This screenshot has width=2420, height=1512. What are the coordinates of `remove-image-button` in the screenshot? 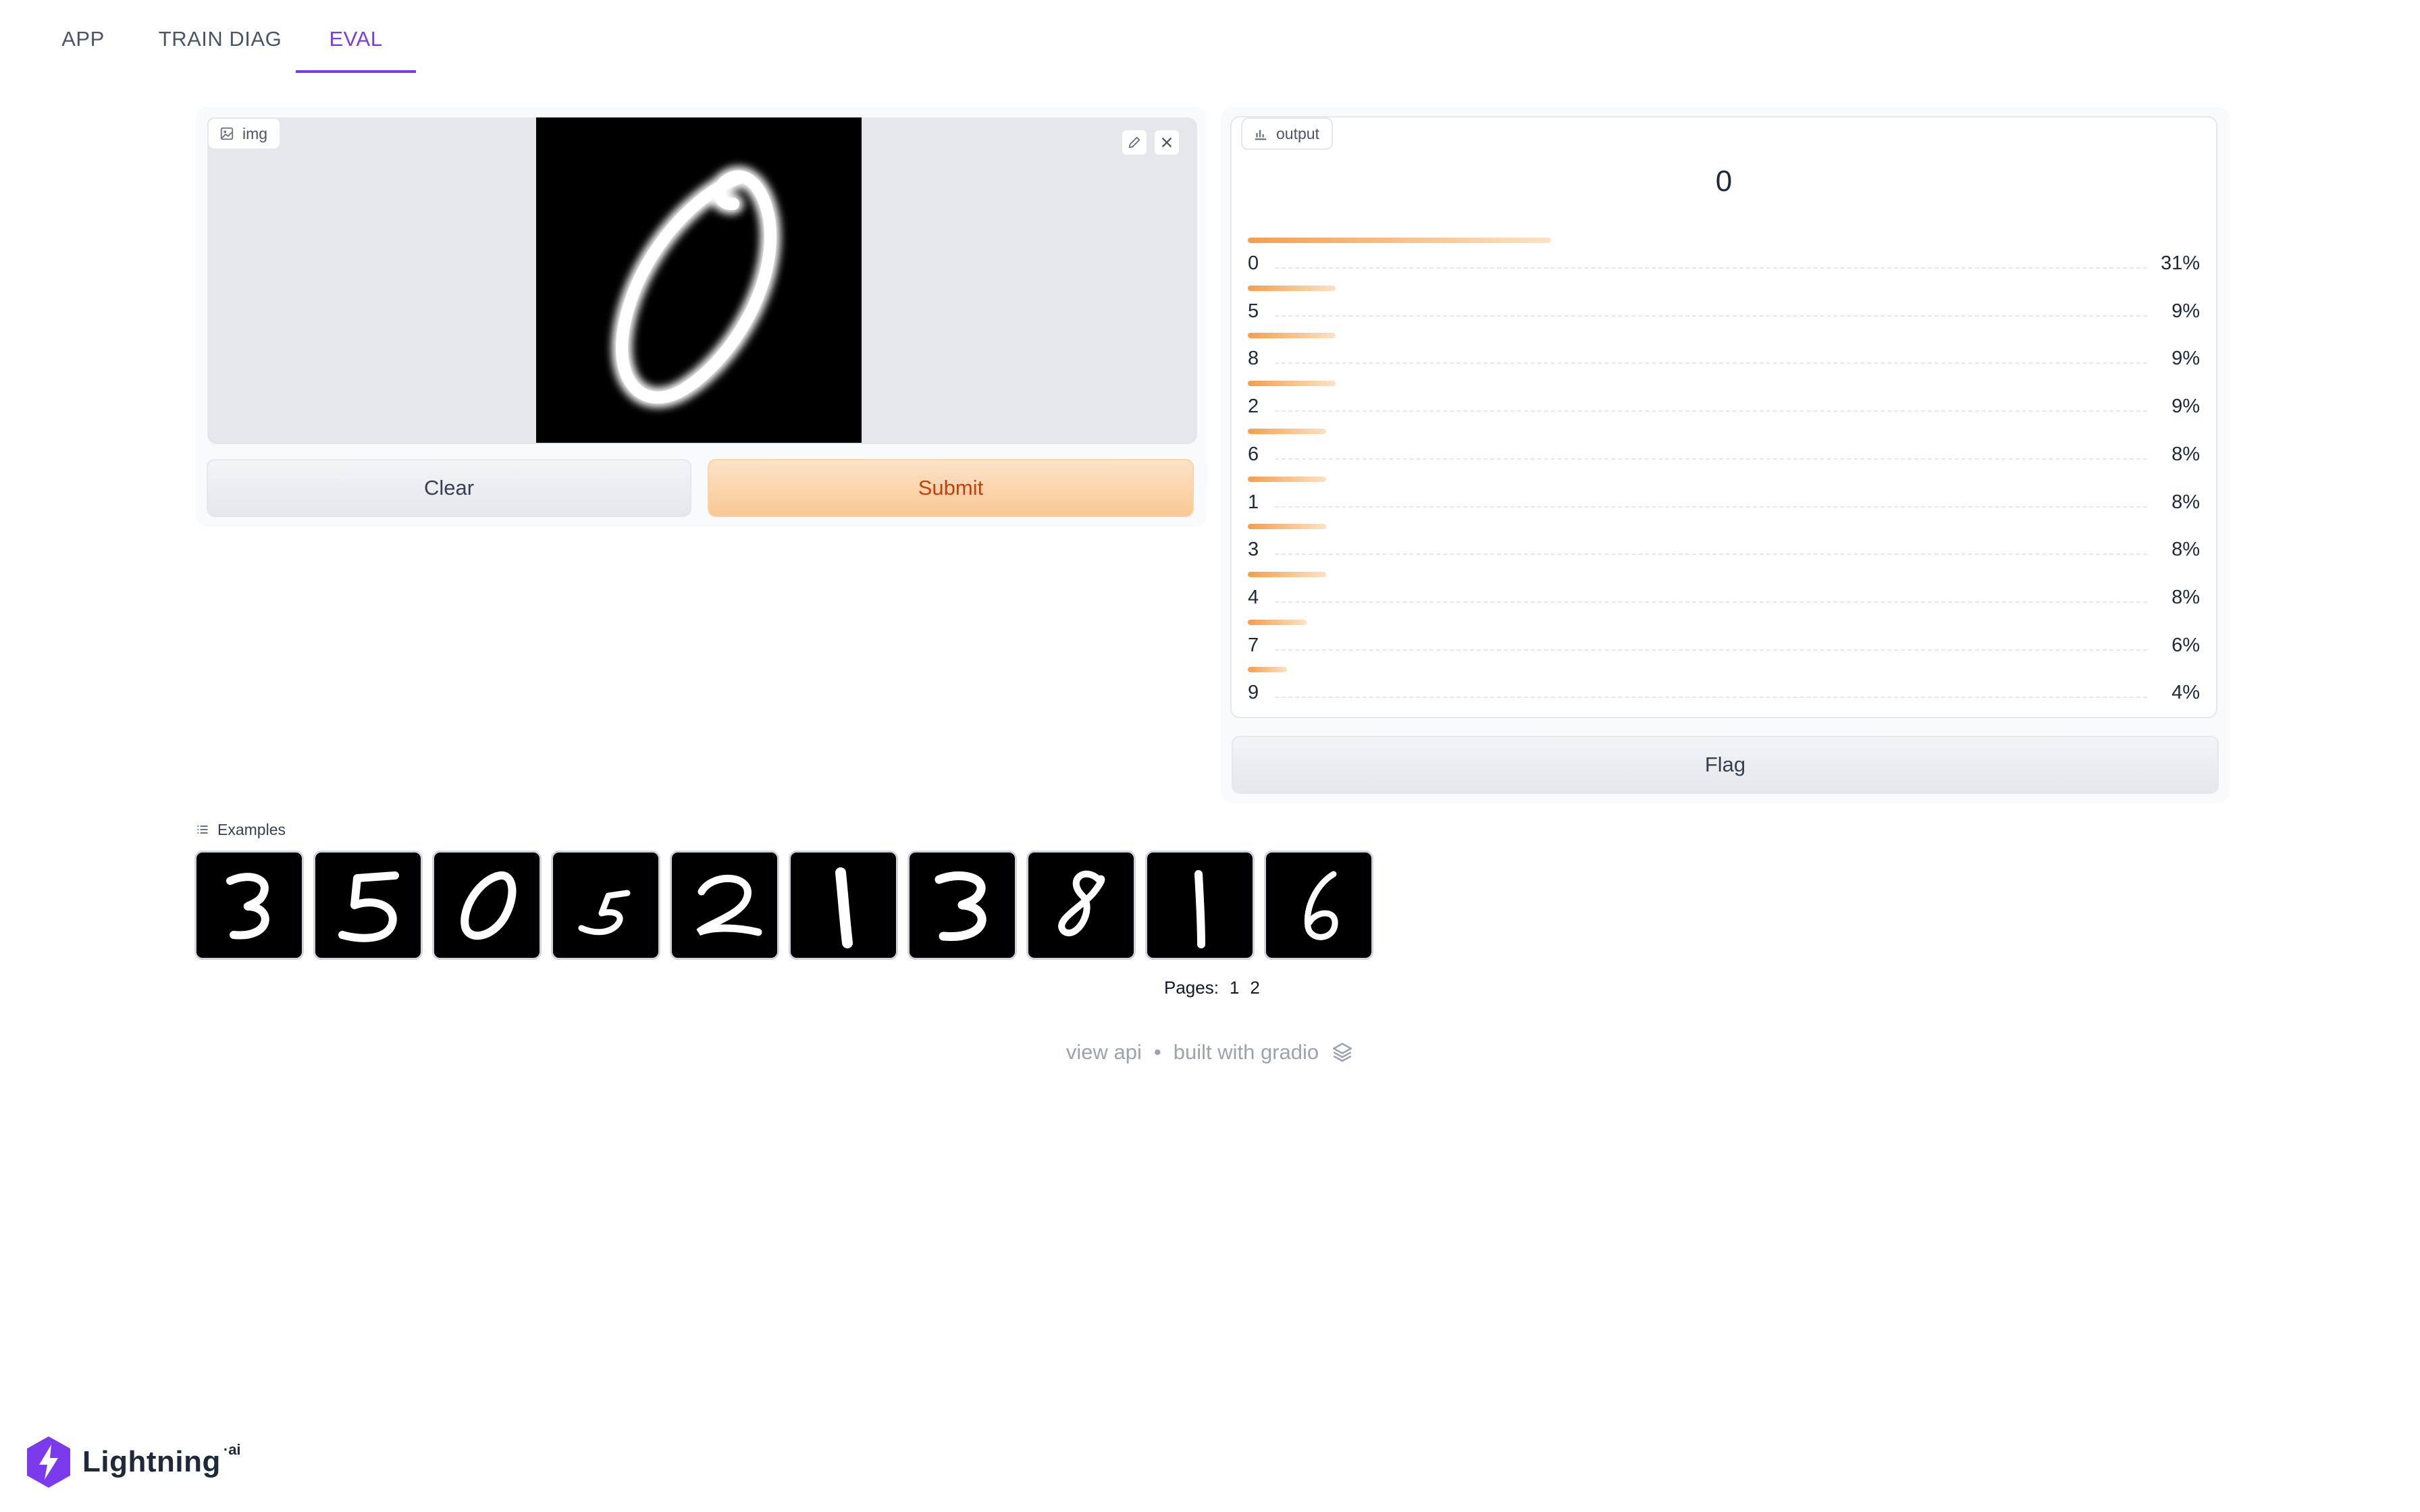 It's located at (1166, 142).